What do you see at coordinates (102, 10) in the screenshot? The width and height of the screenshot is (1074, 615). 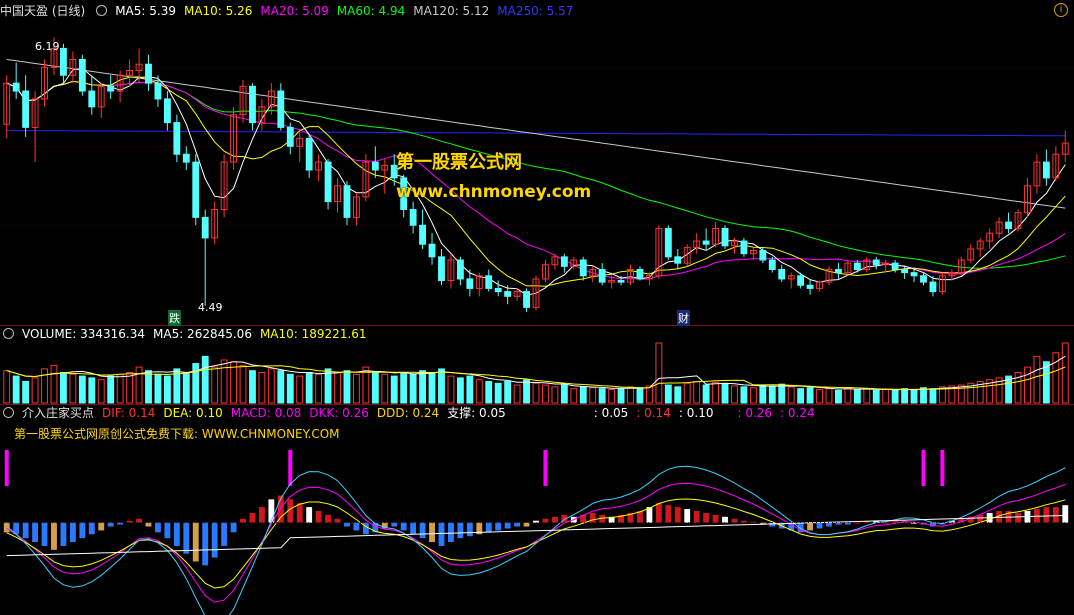 I see `indicator-settings-icon` at bounding box center [102, 10].